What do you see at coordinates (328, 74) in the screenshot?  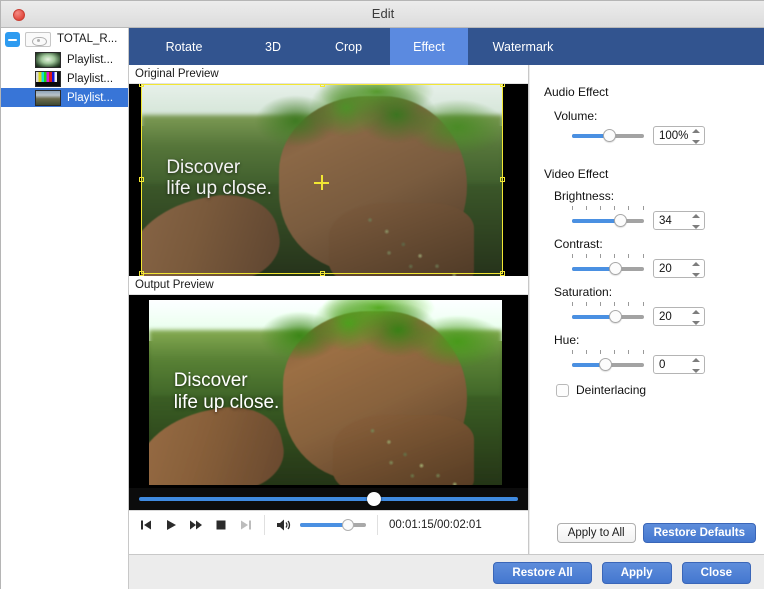 I see `original-preview-label: Original Preview` at bounding box center [328, 74].